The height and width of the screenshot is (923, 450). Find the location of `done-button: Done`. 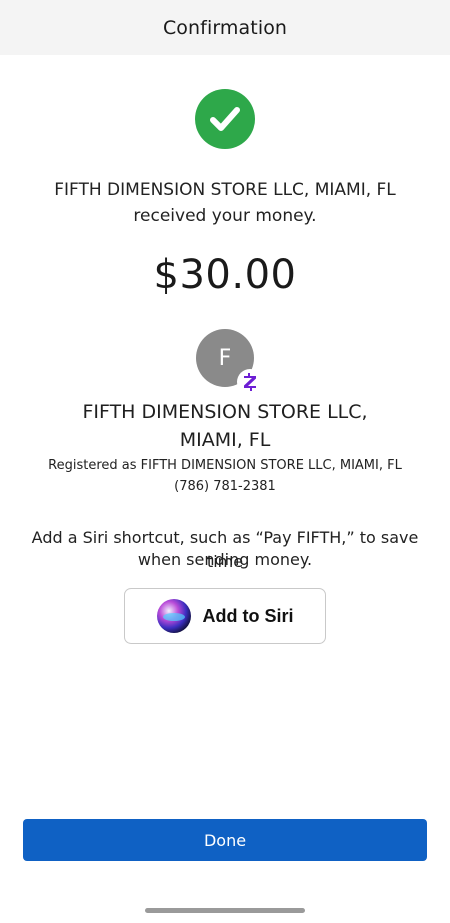

done-button: Done is located at coordinates (225, 840).